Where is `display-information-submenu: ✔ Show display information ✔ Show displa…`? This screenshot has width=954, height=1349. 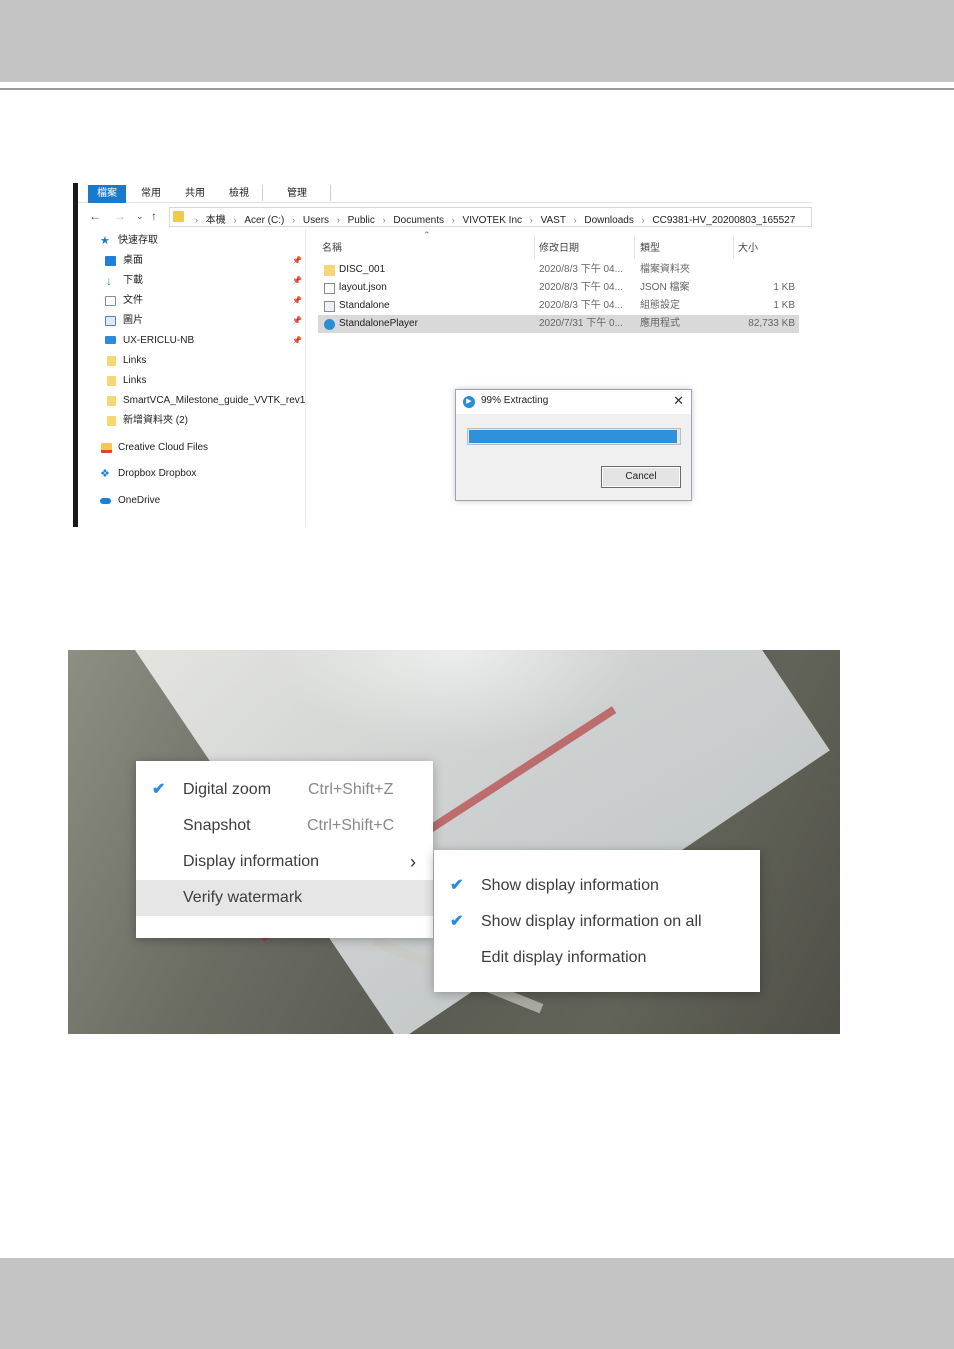 display-information-submenu: ✔ Show display information ✔ Show displa… is located at coordinates (597, 921).